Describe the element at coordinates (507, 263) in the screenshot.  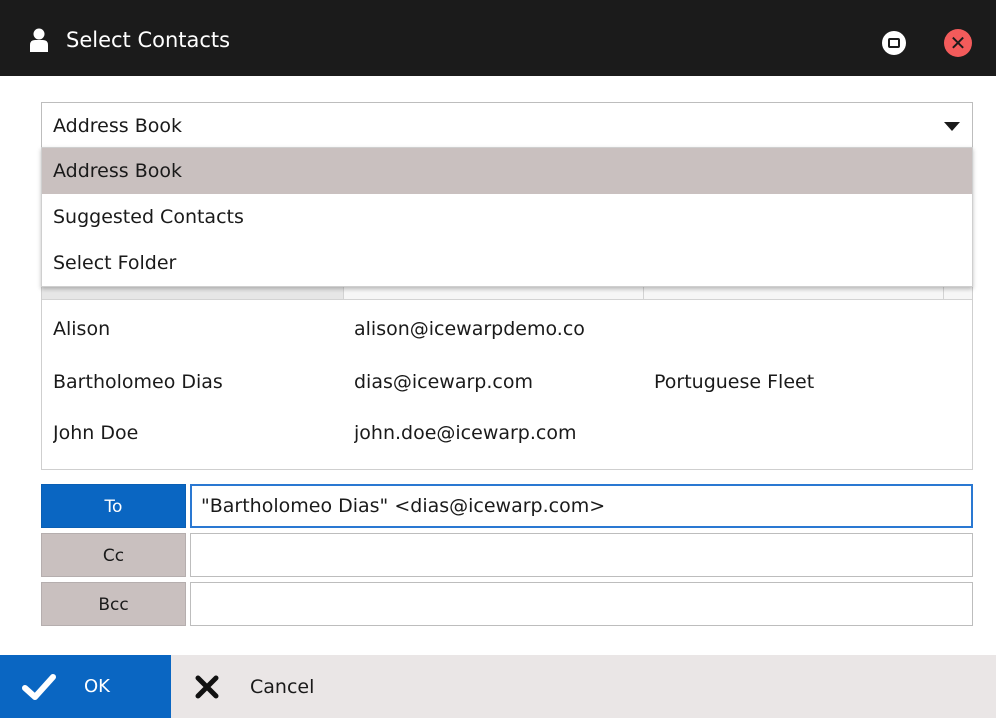
I see `dropdown-option-select-folder: Select Folder` at that location.